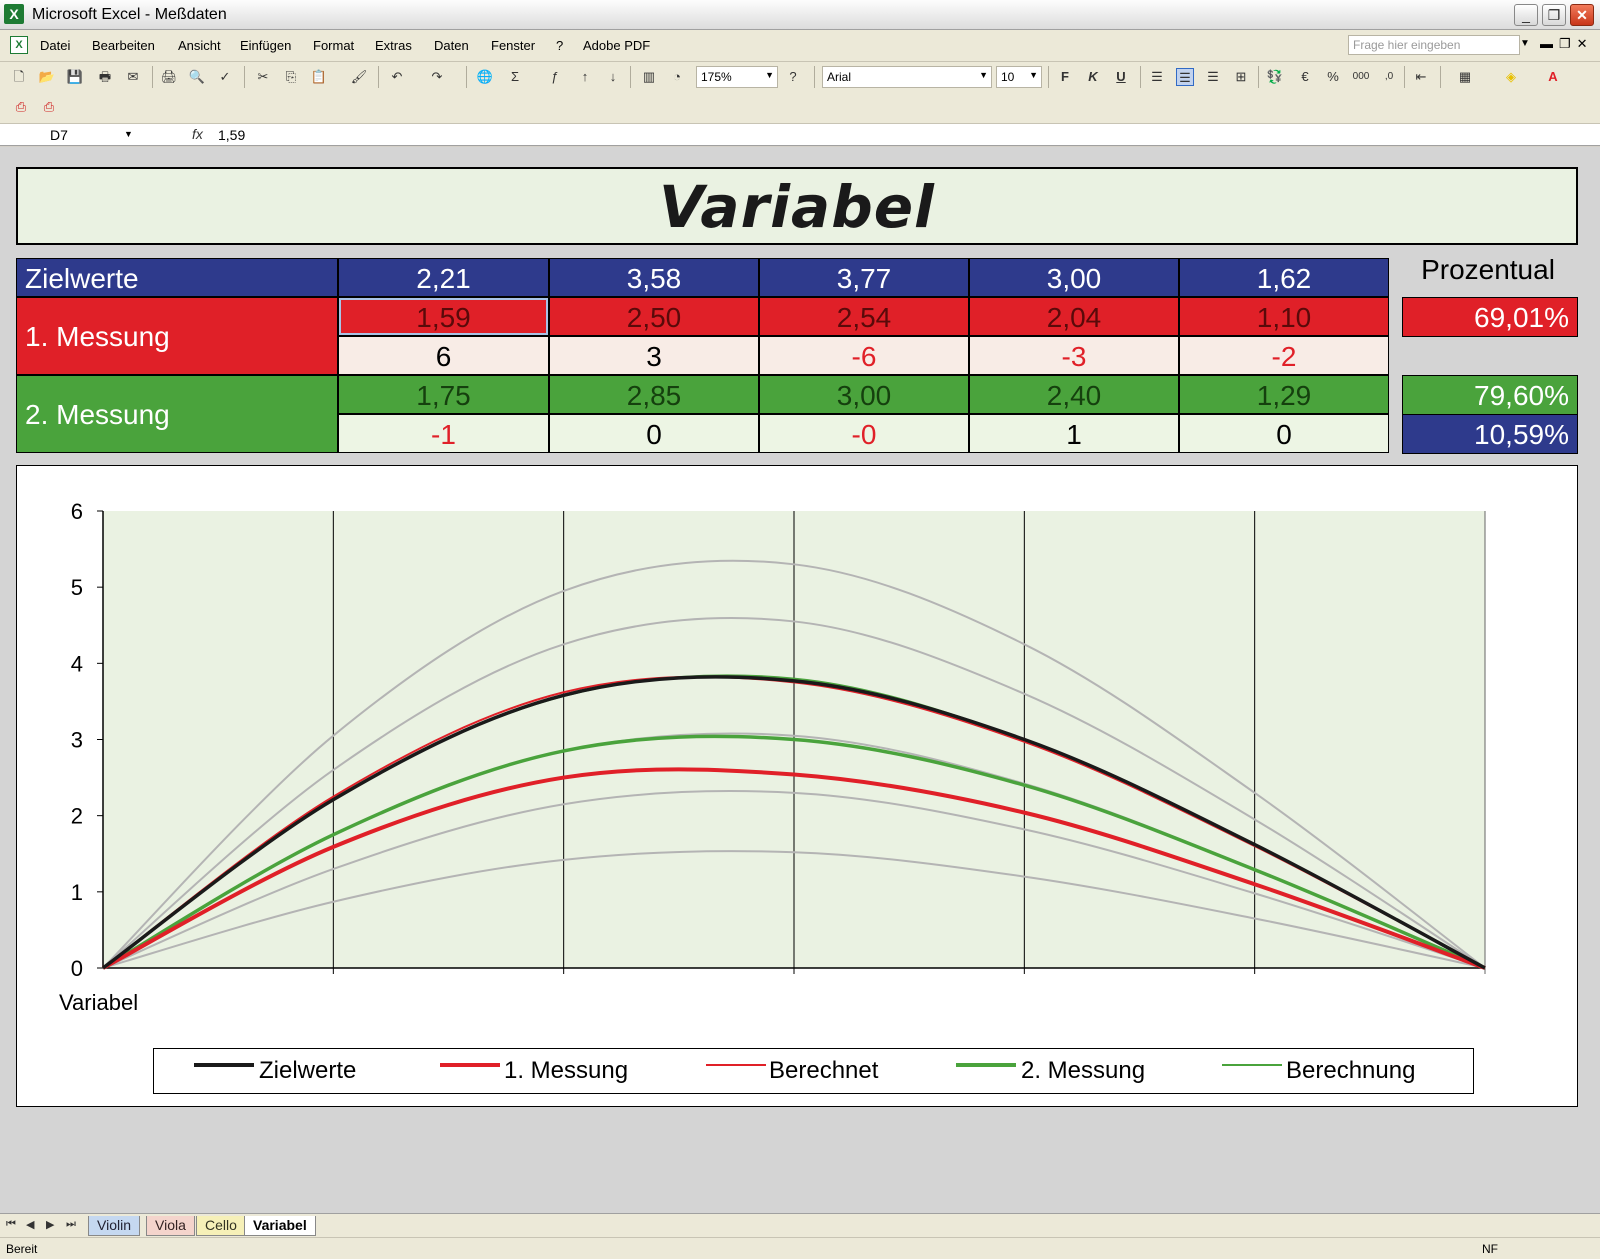  What do you see at coordinates (1213, 77) in the screenshot?
I see `align-right-icon: ☰` at bounding box center [1213, 77].